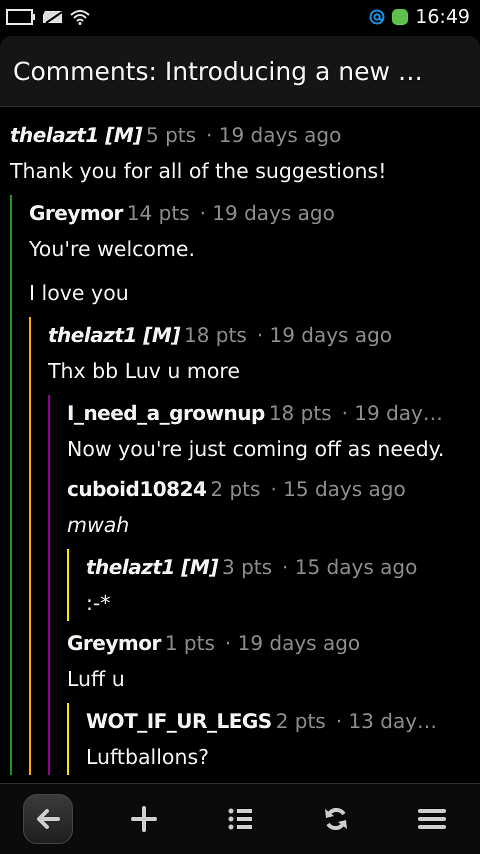 The width and height of the screenshot is (480, 854). I want to click on clock-time: 16:49, so click(442, 17).